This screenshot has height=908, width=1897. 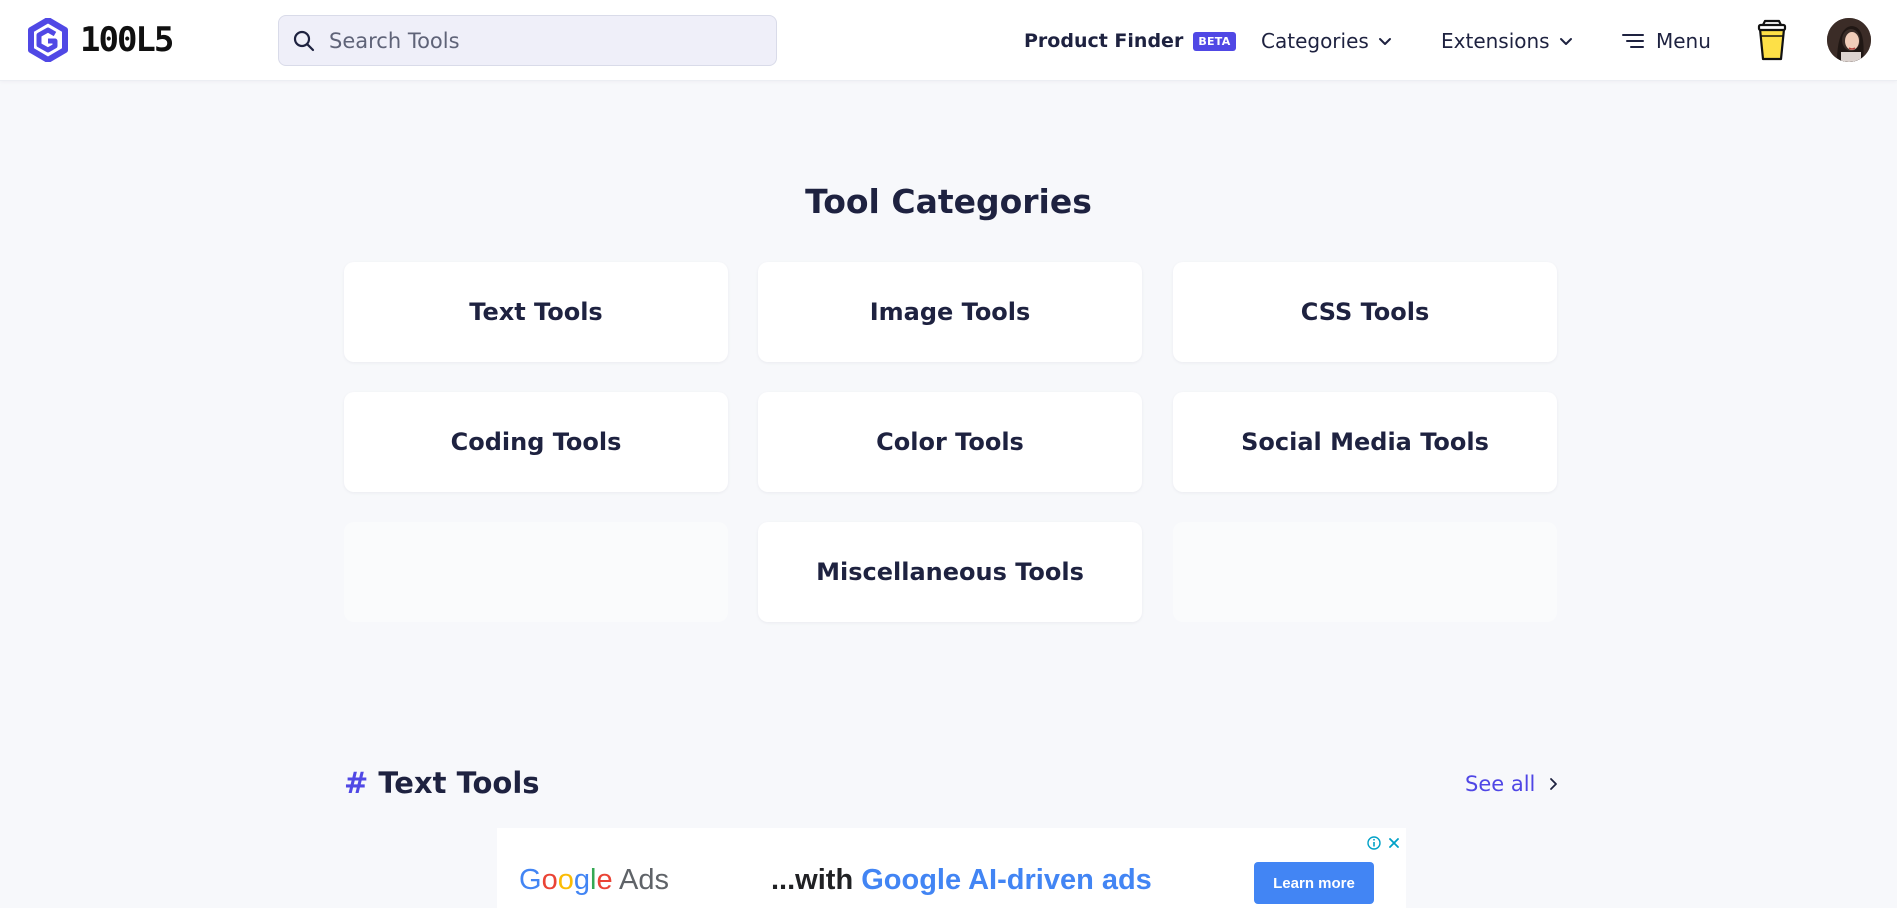 I want to click on ad-controls, so click(x=1384, y=843).